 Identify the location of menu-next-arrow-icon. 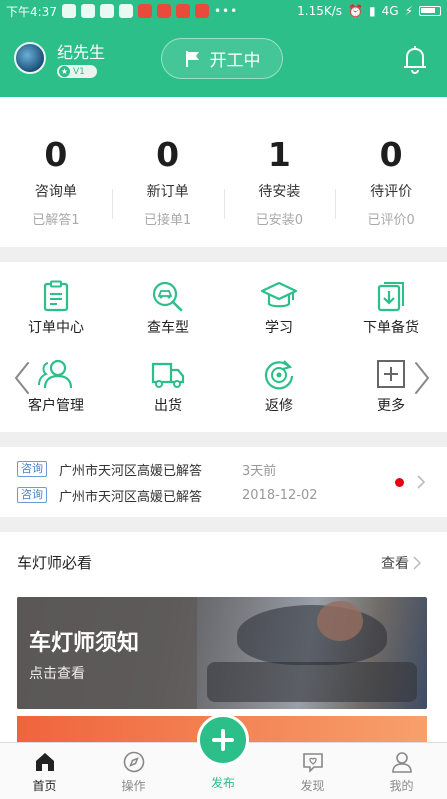
(422, 378).